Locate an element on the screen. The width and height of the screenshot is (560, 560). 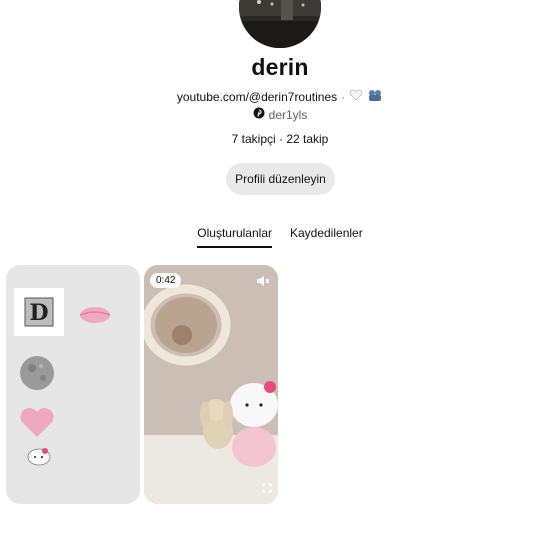
hello-kitty-sticker is located at coordinates (39, 457).